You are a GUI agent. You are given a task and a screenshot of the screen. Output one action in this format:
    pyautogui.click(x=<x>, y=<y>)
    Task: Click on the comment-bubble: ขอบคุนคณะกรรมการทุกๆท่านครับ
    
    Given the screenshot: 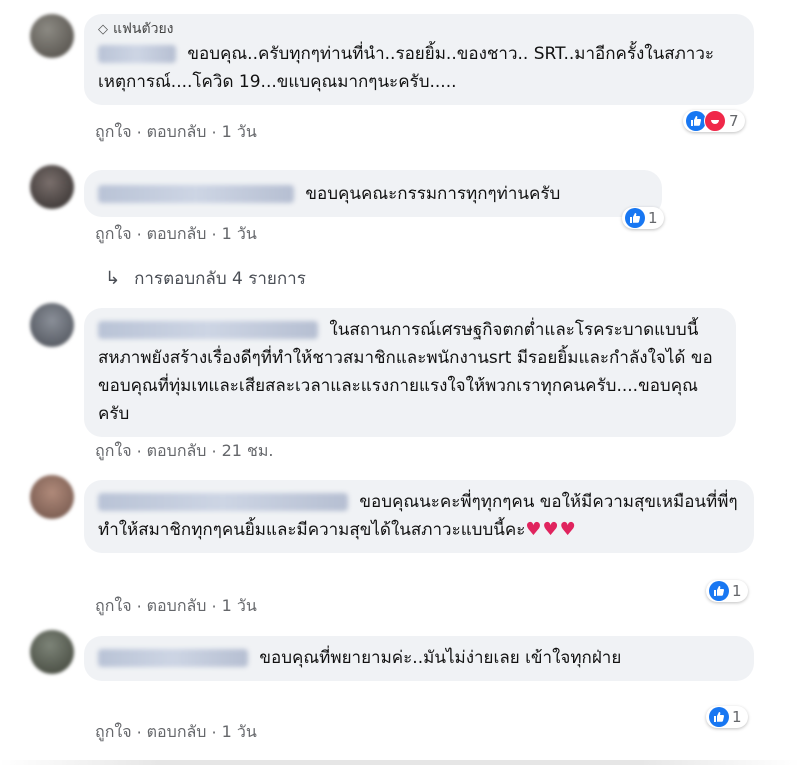 What is the action you would take?
    pyautogui.click(x=373, y=193)
    